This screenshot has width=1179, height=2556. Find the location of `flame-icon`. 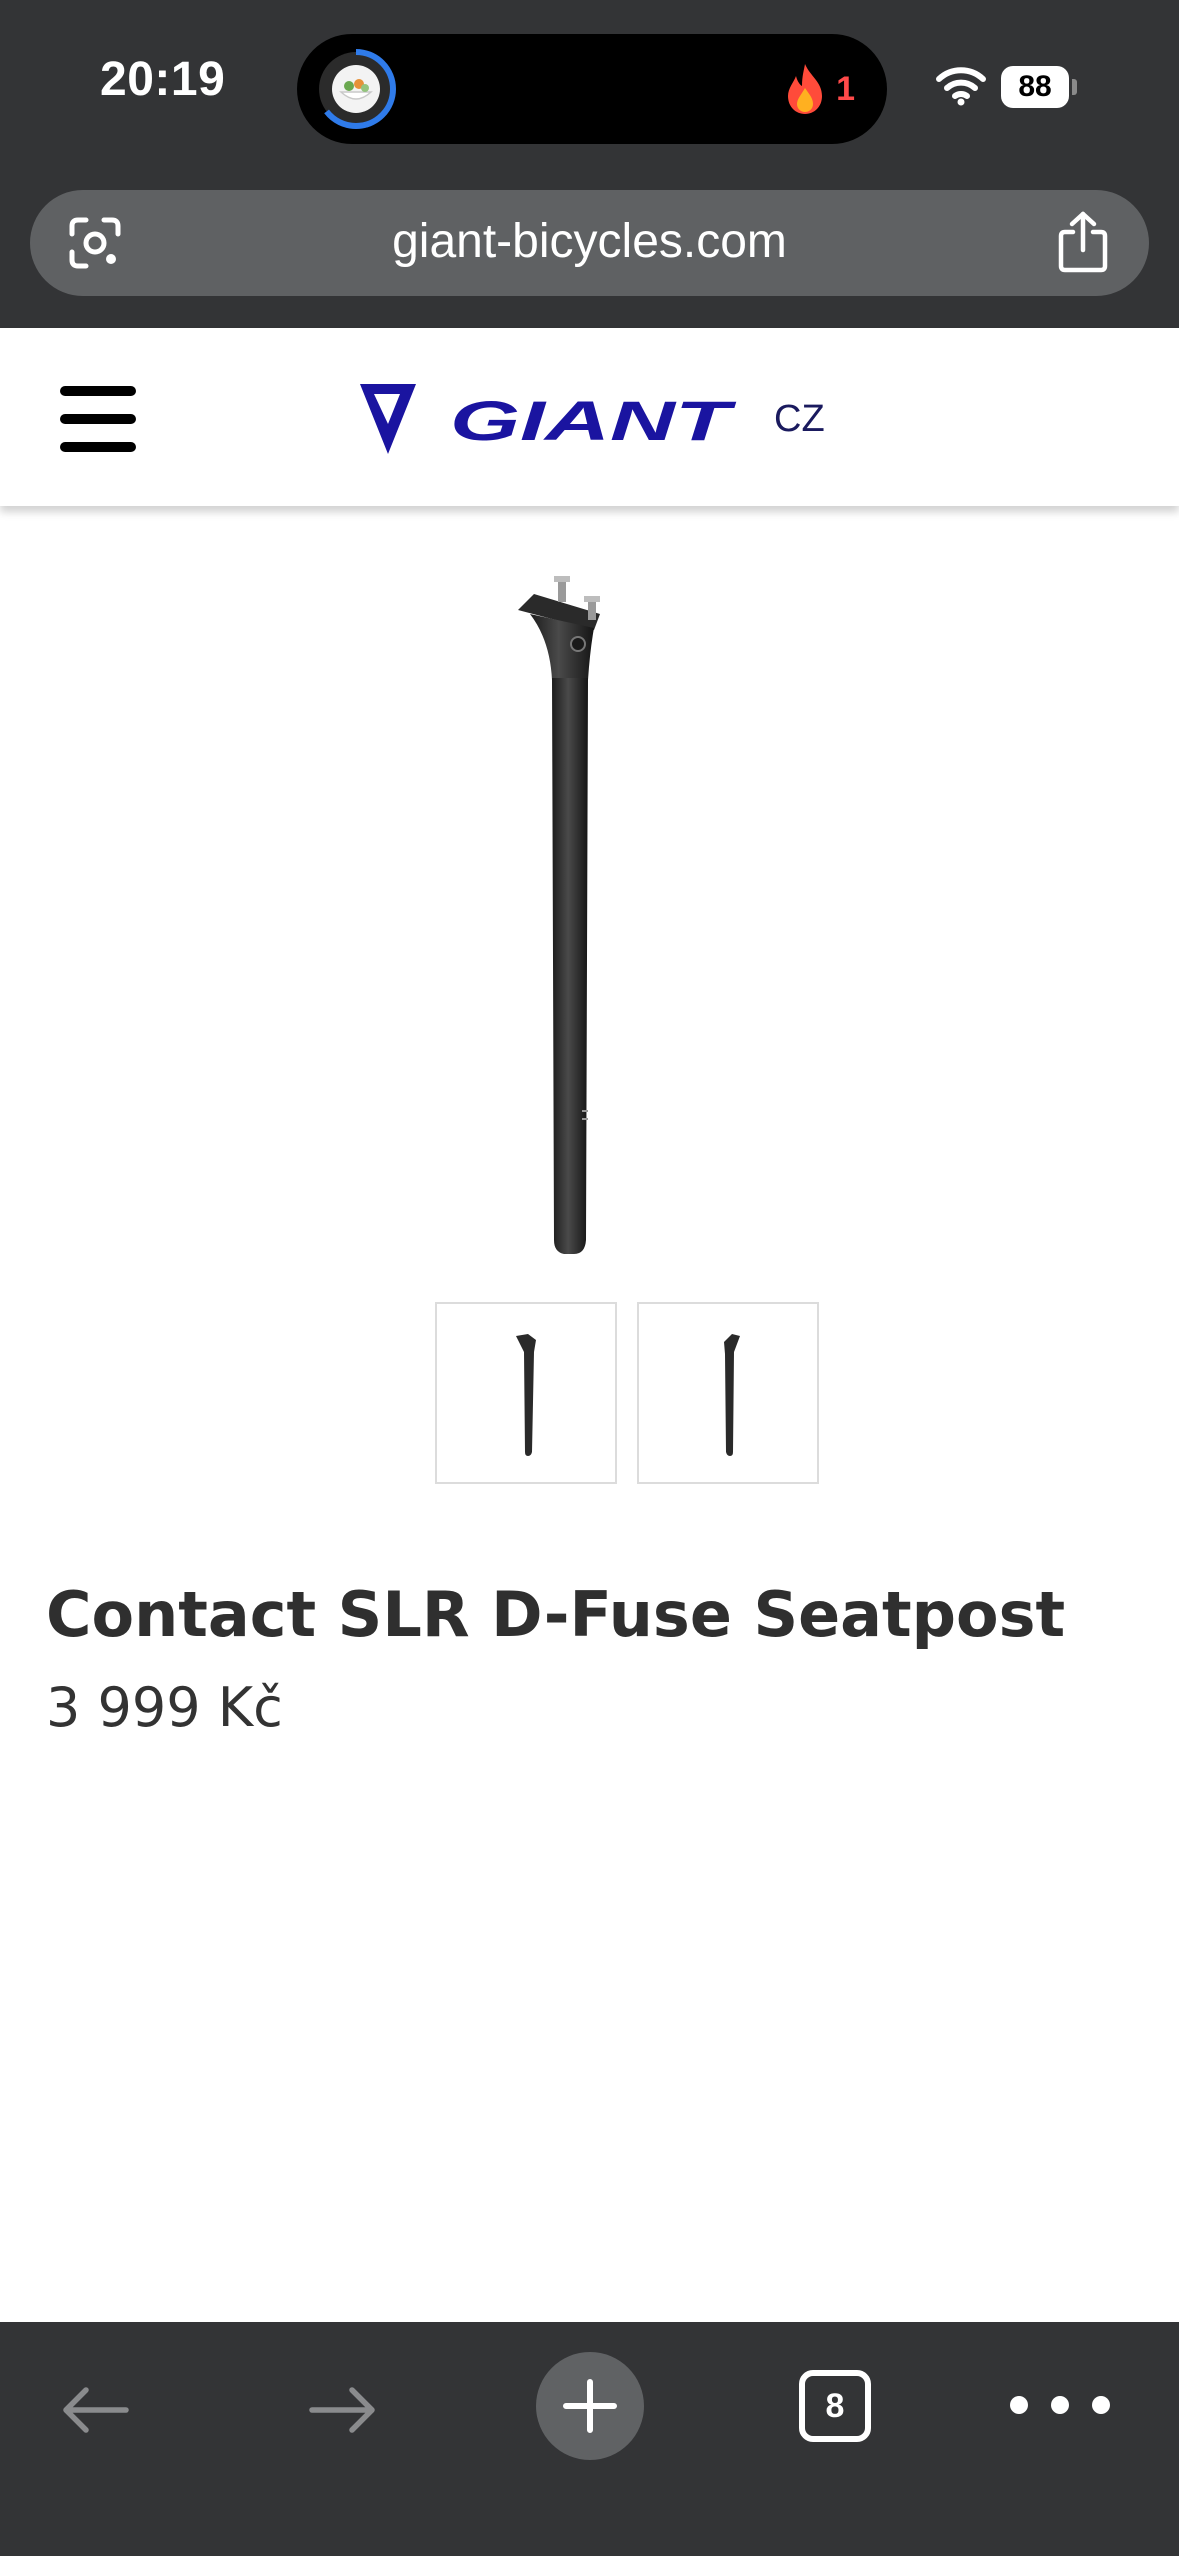

flame-icon is located at coordinates (805, 89).